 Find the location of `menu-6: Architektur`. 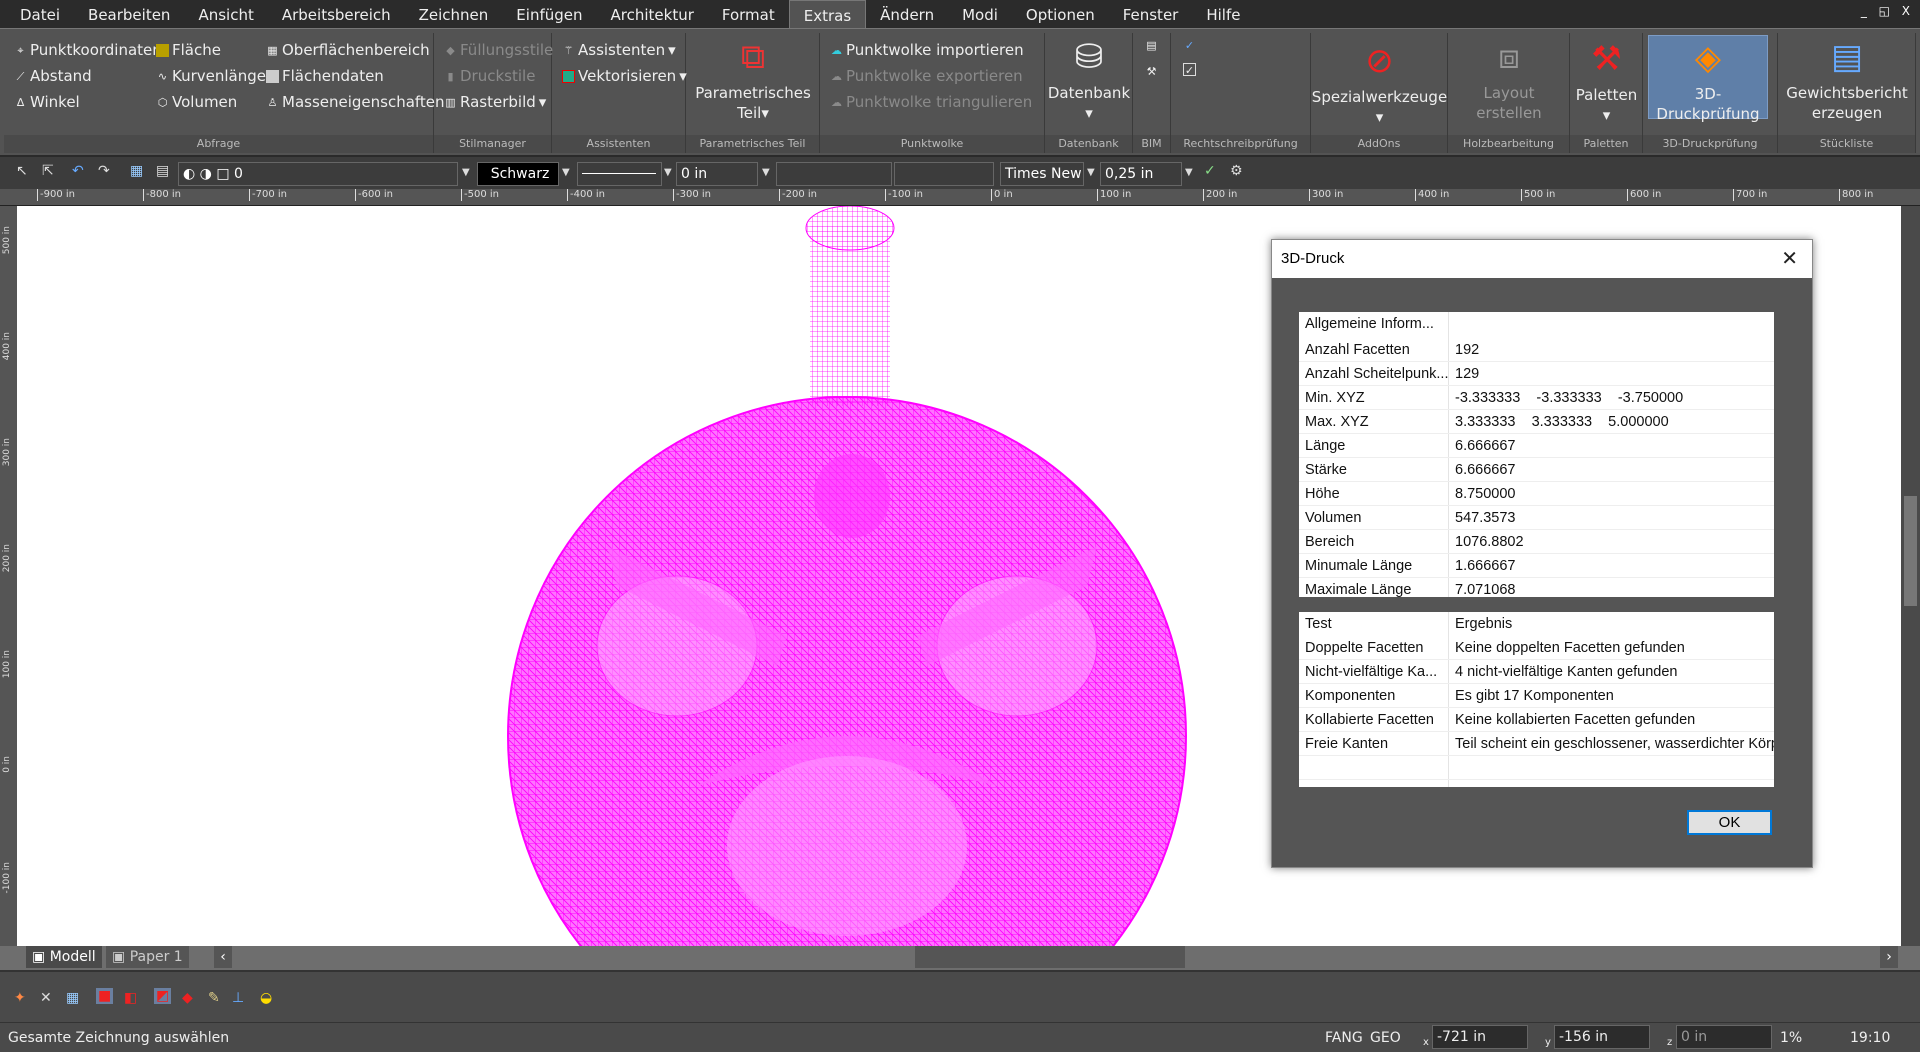

menu-6: Architektur is located at coordinates (652, 14).